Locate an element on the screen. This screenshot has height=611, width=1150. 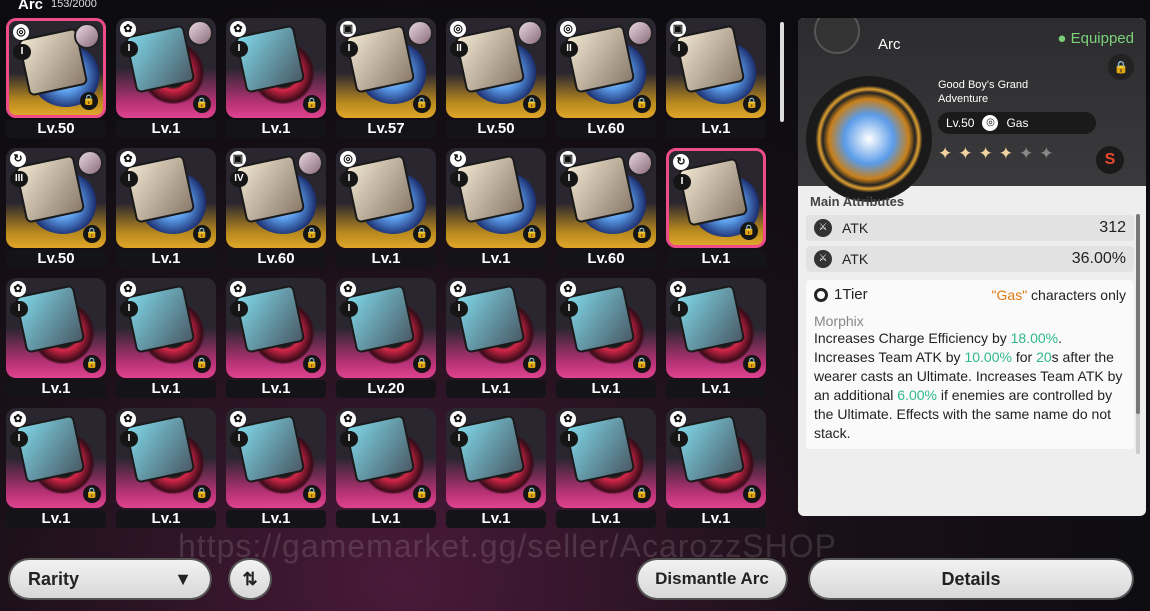
item-name: Good Boy's Grand Adventure is located at coordinates (983, 92).